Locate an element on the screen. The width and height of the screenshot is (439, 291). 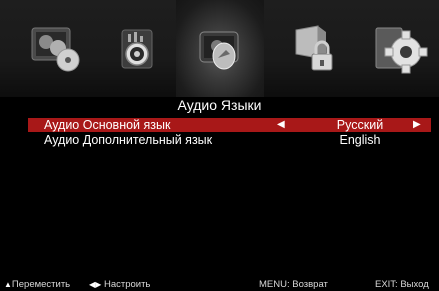
channel-icon is located at coordinates (218, 48).